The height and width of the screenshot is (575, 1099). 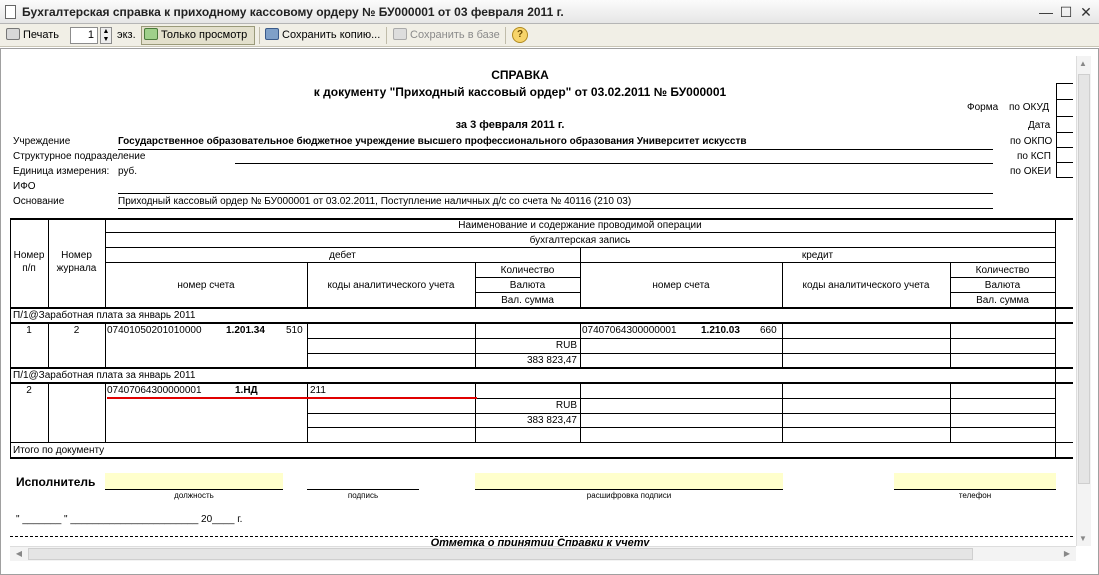 I want to click on horizontal-scrollbar: ◀ ▶, so click(x=543, y=553).